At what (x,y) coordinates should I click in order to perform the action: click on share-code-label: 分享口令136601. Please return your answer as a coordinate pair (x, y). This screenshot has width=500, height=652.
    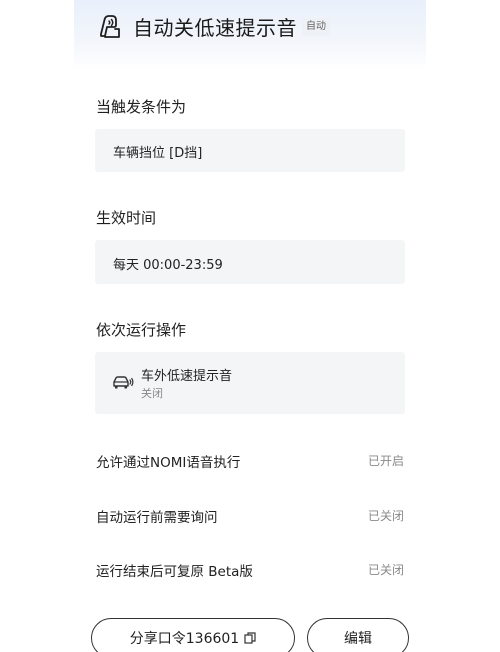
    Looking at the image, I should click on (184, 639).